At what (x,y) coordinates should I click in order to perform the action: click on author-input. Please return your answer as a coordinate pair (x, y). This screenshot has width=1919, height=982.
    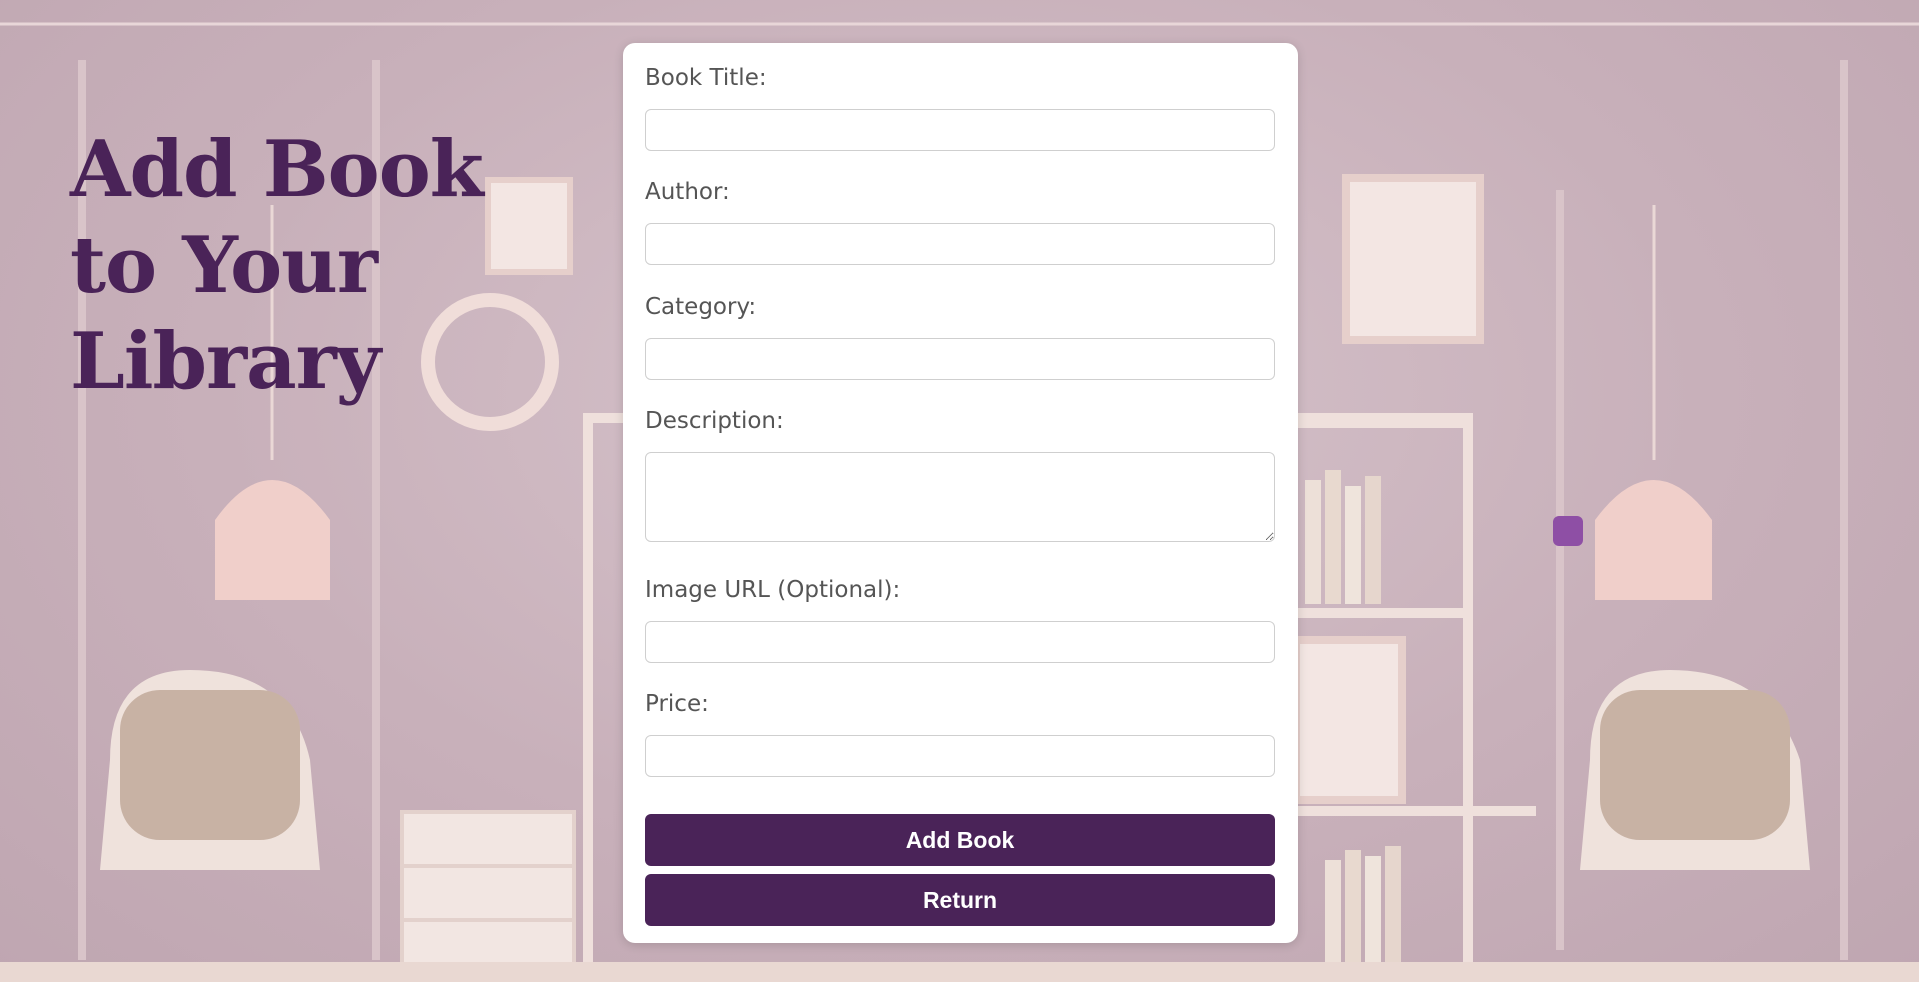
    Looking at the image, I should click on (960, 244).